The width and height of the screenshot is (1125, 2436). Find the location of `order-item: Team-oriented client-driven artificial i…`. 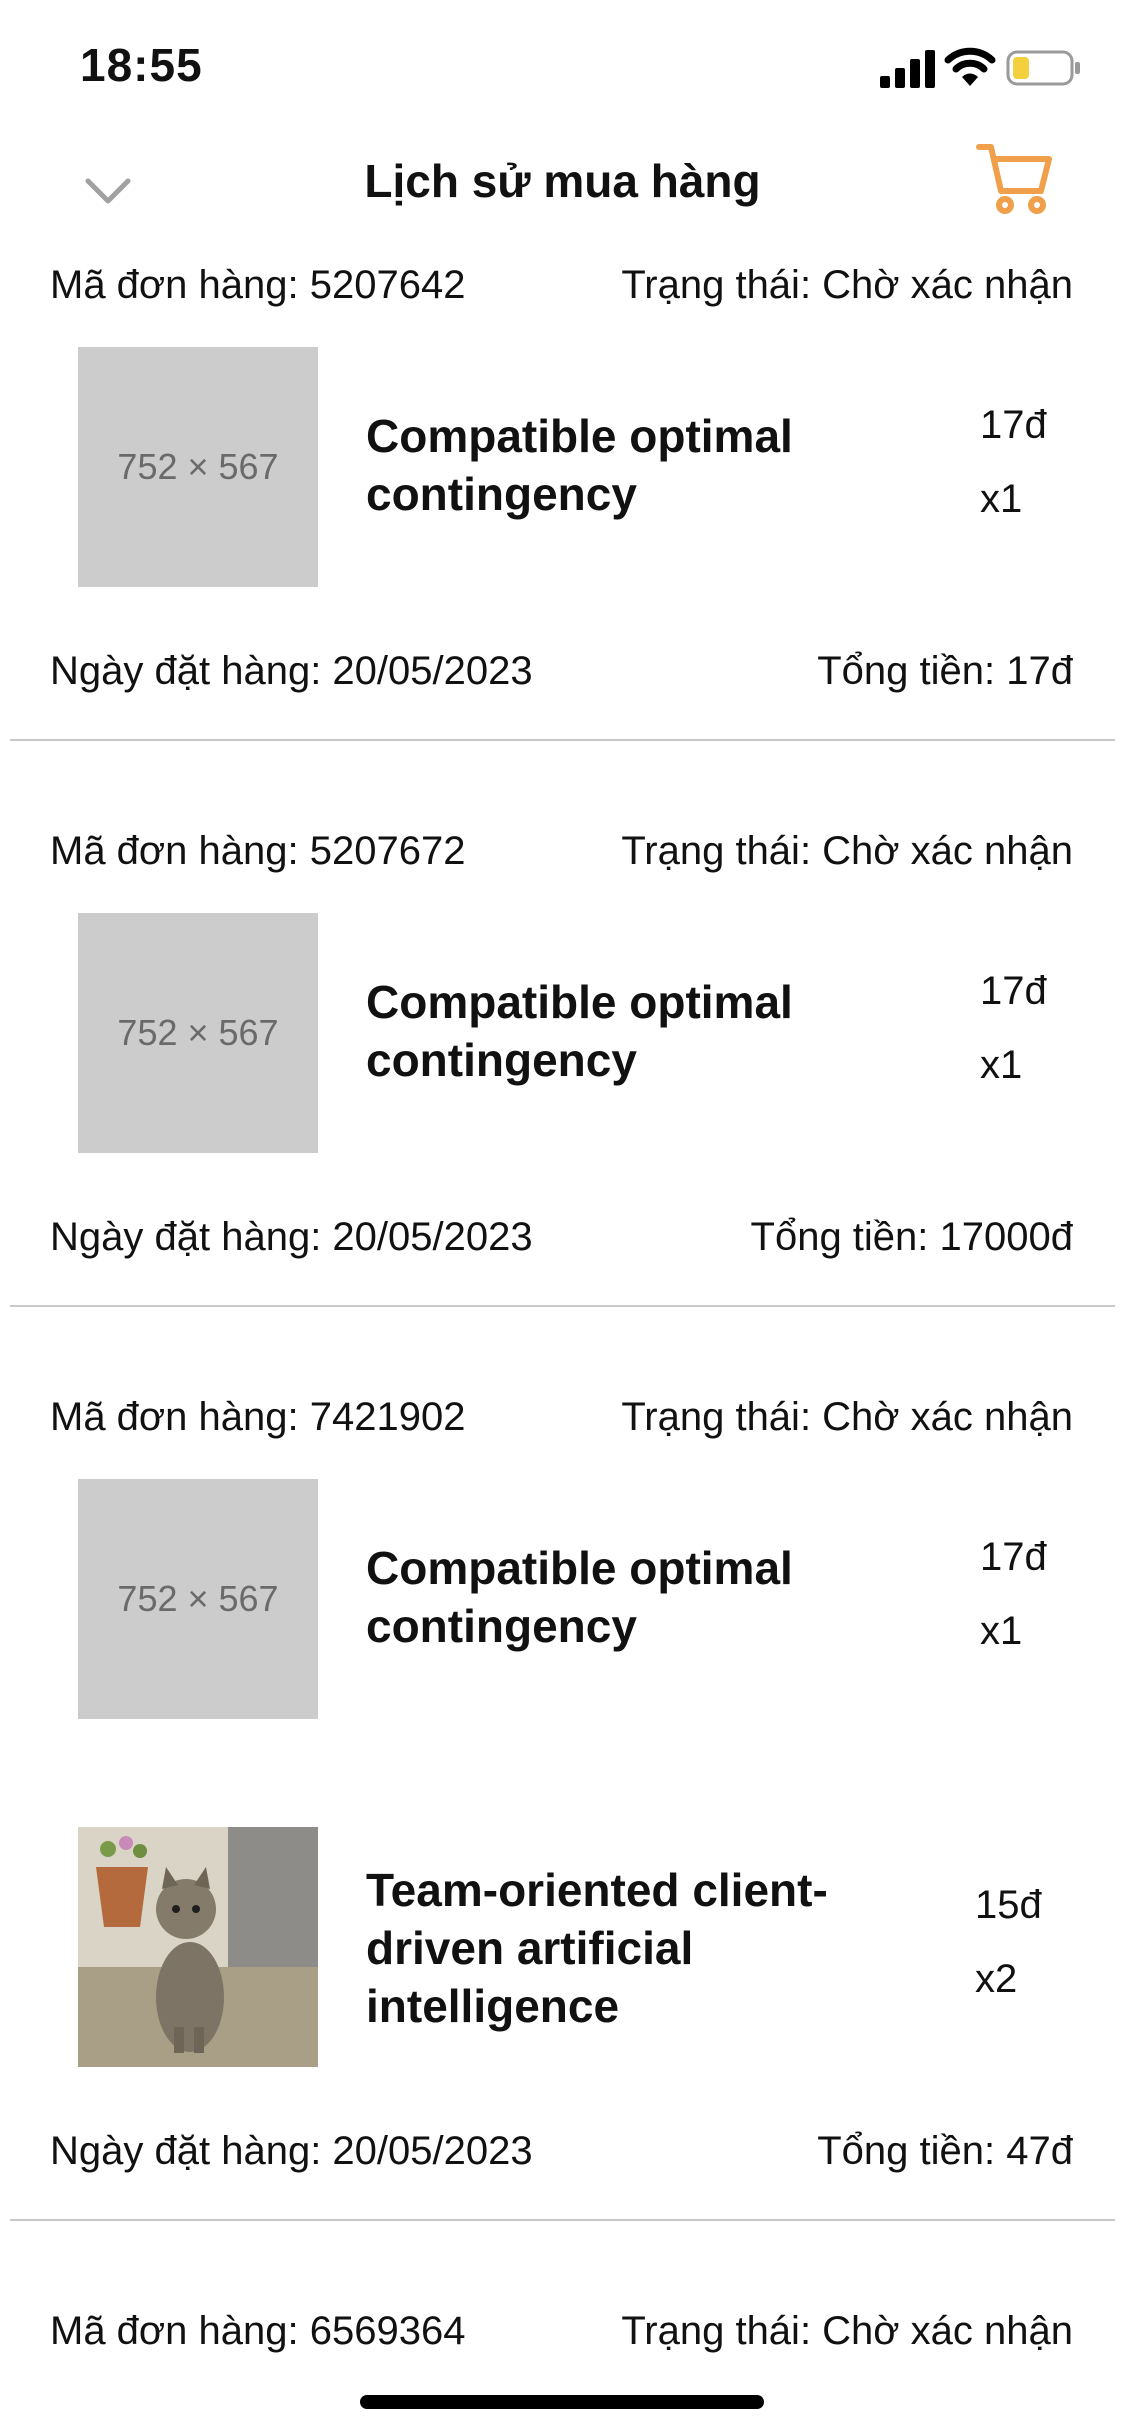

order-item: Team-oriented client-driven artificial i… is located at coordinates (562, 1947).